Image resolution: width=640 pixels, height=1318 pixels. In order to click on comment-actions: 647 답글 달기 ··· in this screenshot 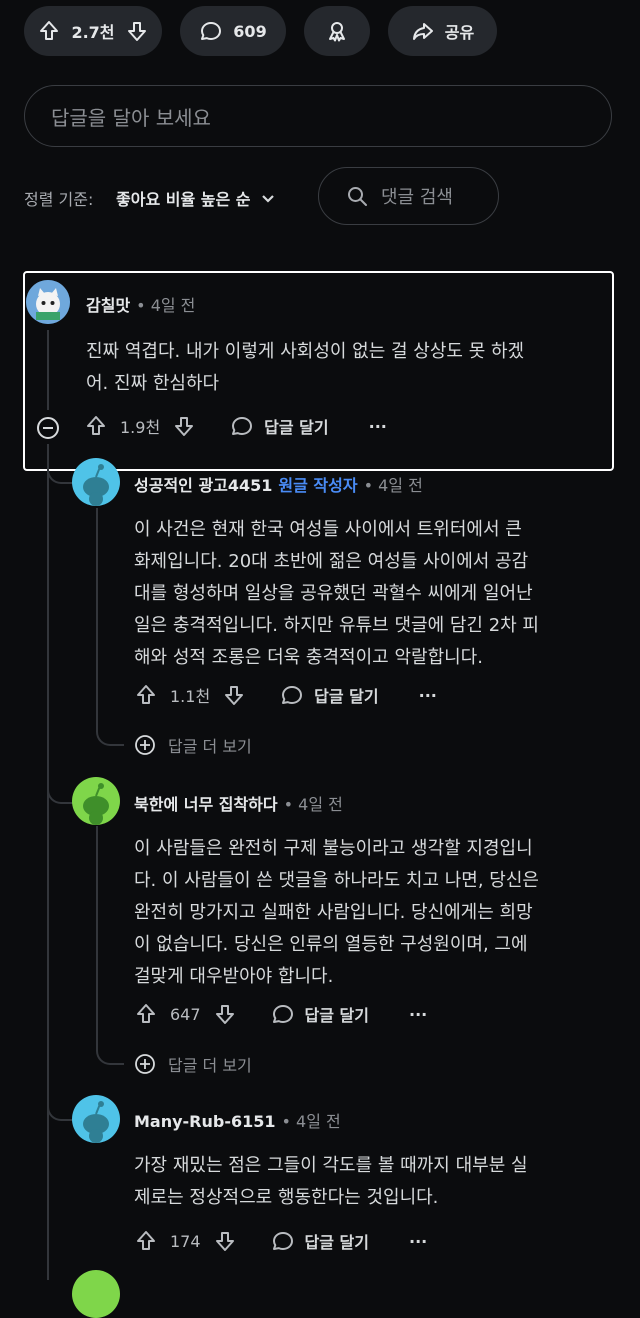, I will do `click(280, 1014)`.